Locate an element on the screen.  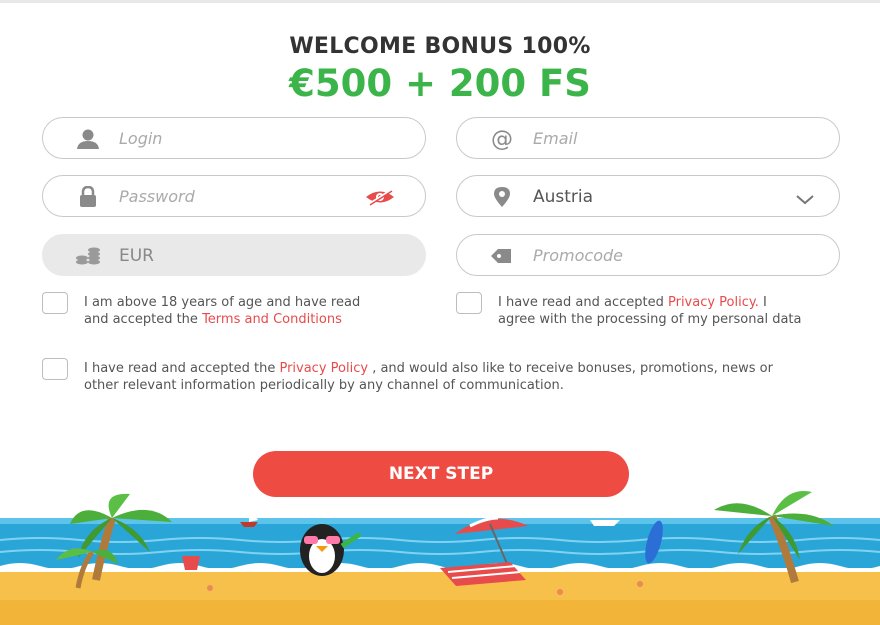
privacy-policy-link: Privacy Policy. is located at coordinates (713, 302).